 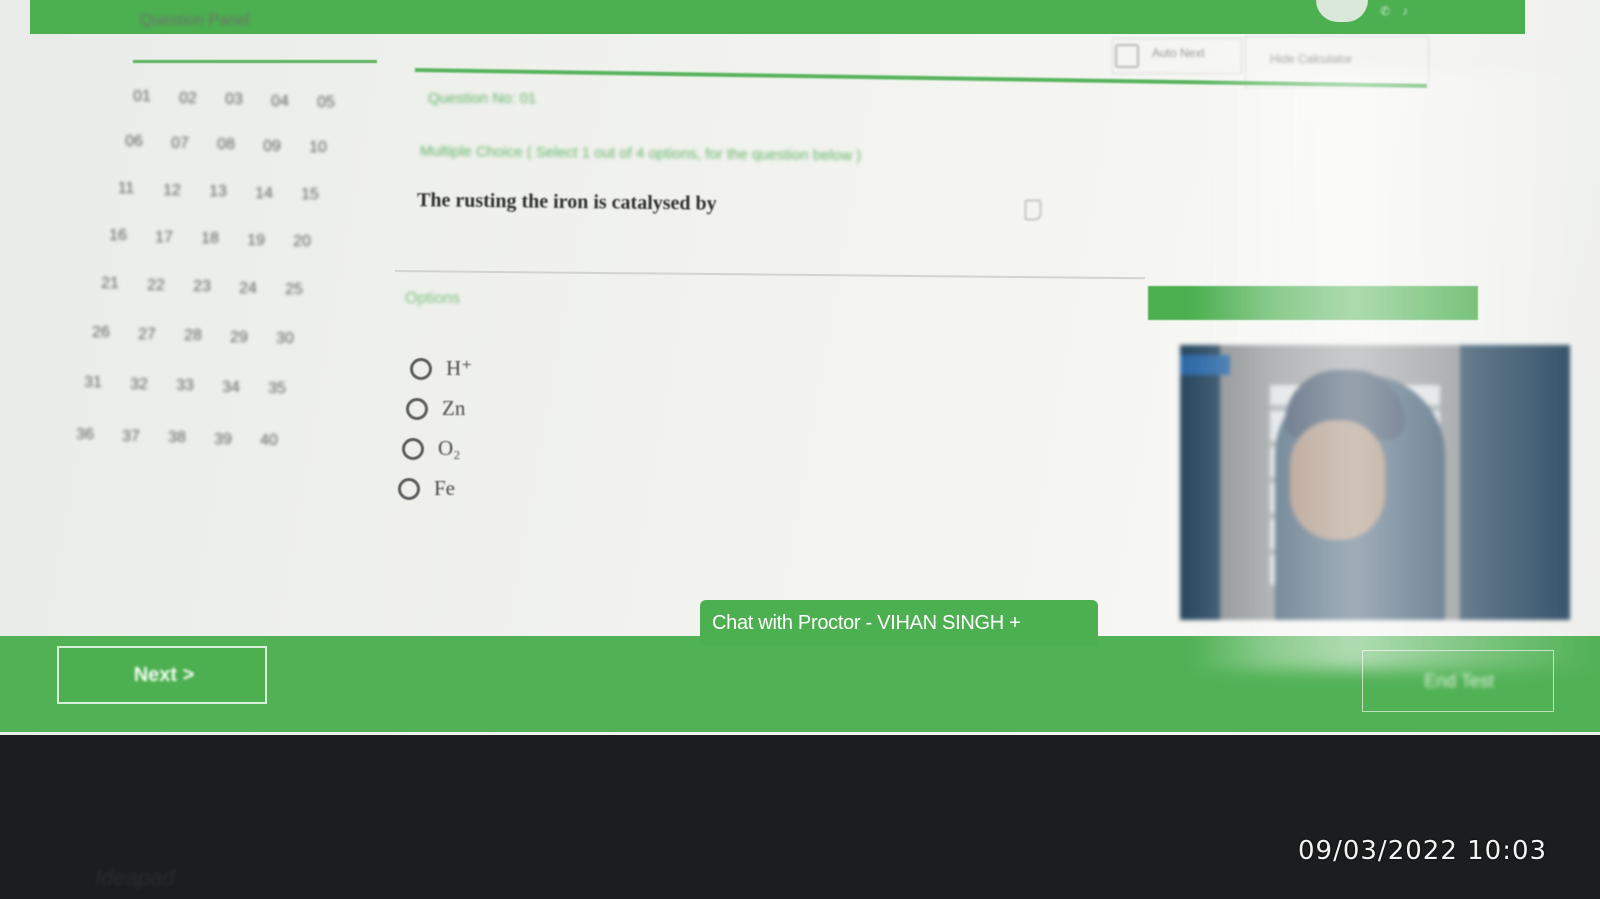 What do you see at coordinates (302, 242) in the screenshot?
I see `question-number-button: 20` at bounding box center [302, 242].